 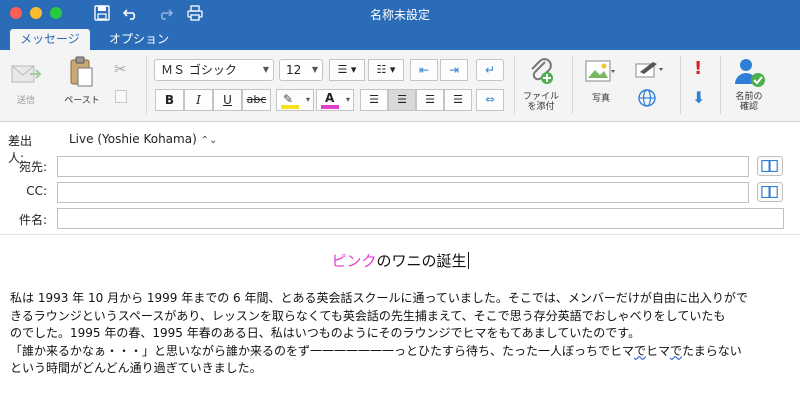 I want to click on font-color-button: A ▾, so click(x=335, y=100).